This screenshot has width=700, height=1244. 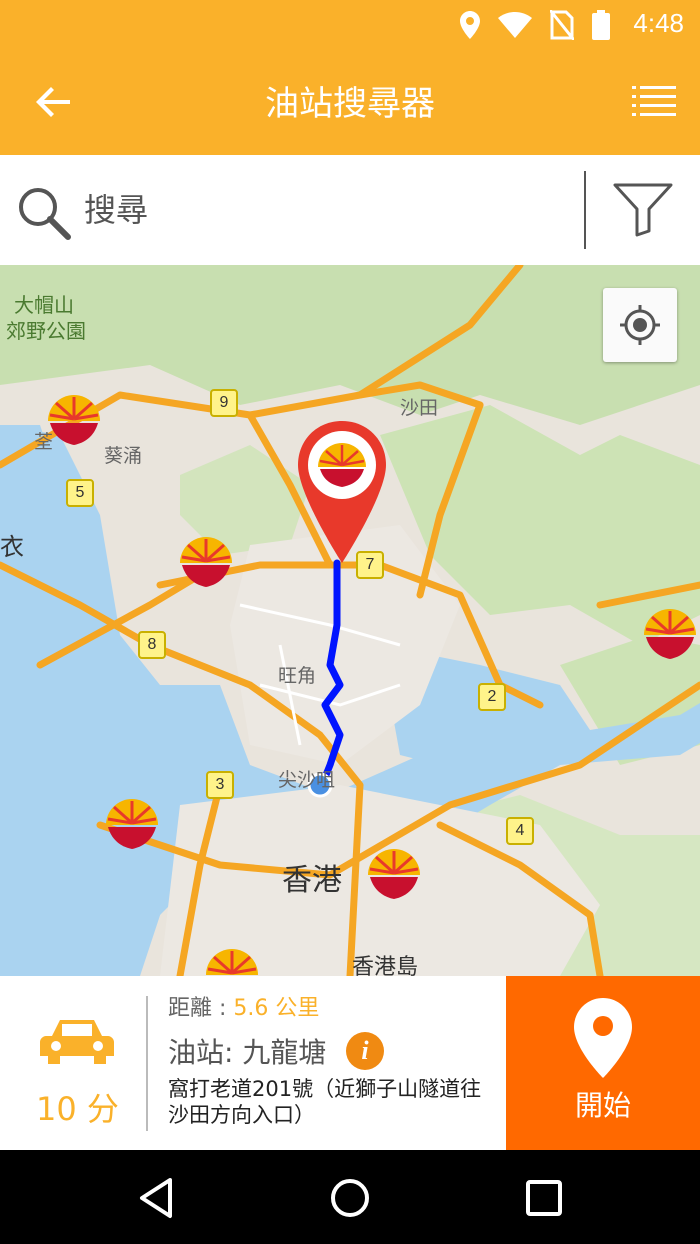 What do you see at coordinates (544, 1198) in the screenshot?
I see `recents-square-icon` at bounding box center [544, 1198].